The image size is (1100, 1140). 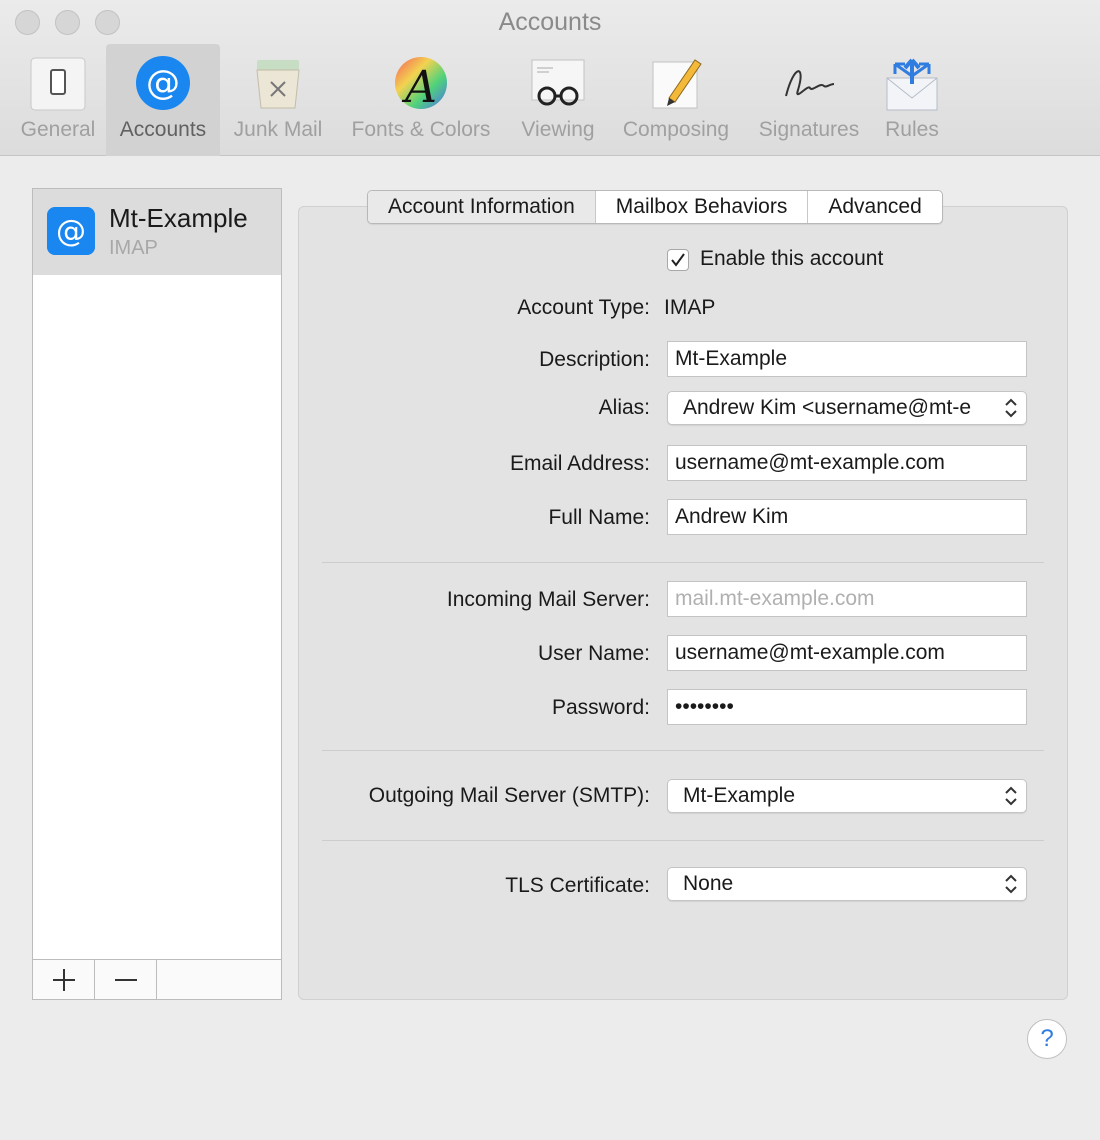 I want to click on window-title: Accounts, so click(x=550, y=22).